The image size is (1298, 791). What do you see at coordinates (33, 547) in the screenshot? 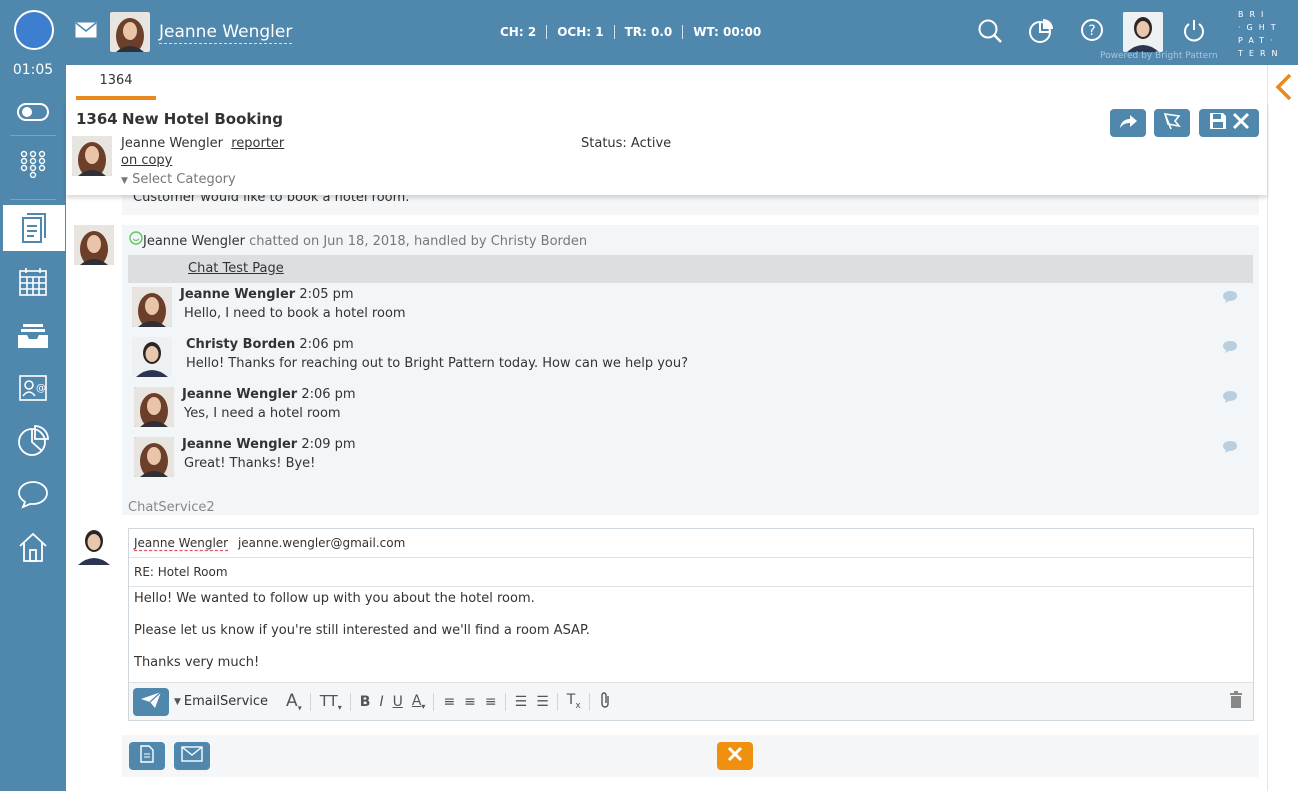
I see `home-icon` at bounding box center [33, 547].